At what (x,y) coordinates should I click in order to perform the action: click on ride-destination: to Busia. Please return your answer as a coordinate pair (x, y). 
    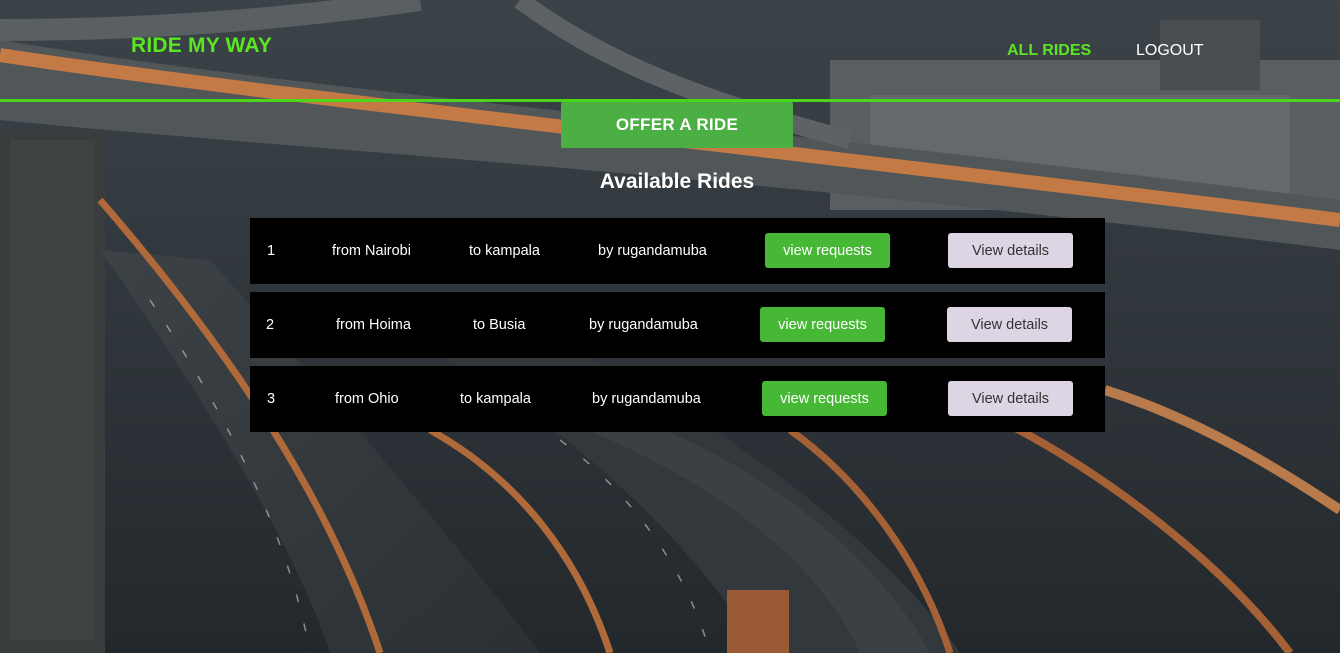
    Looking at the image, I should click on (499, 325).